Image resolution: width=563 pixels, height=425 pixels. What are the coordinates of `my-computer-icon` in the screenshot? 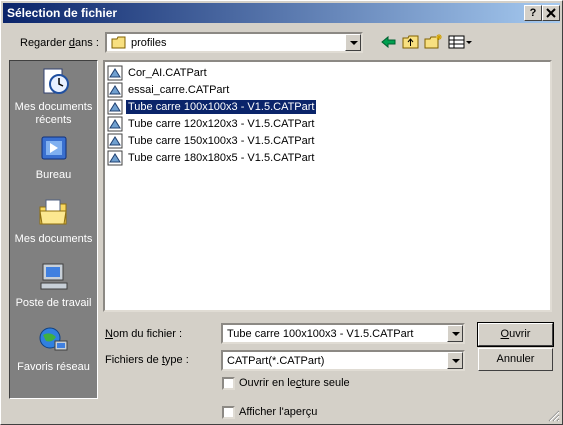 It's located at (53, 276).